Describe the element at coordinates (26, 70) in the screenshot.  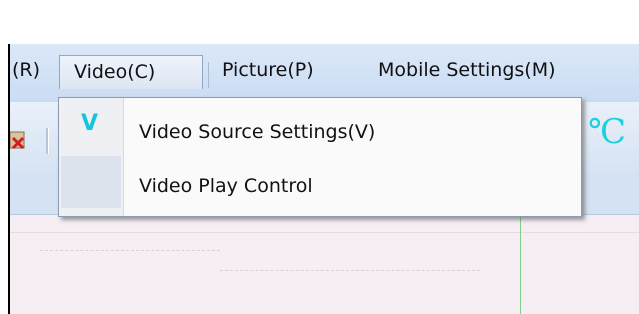
I see `menu-item-r: (R)` at that location.